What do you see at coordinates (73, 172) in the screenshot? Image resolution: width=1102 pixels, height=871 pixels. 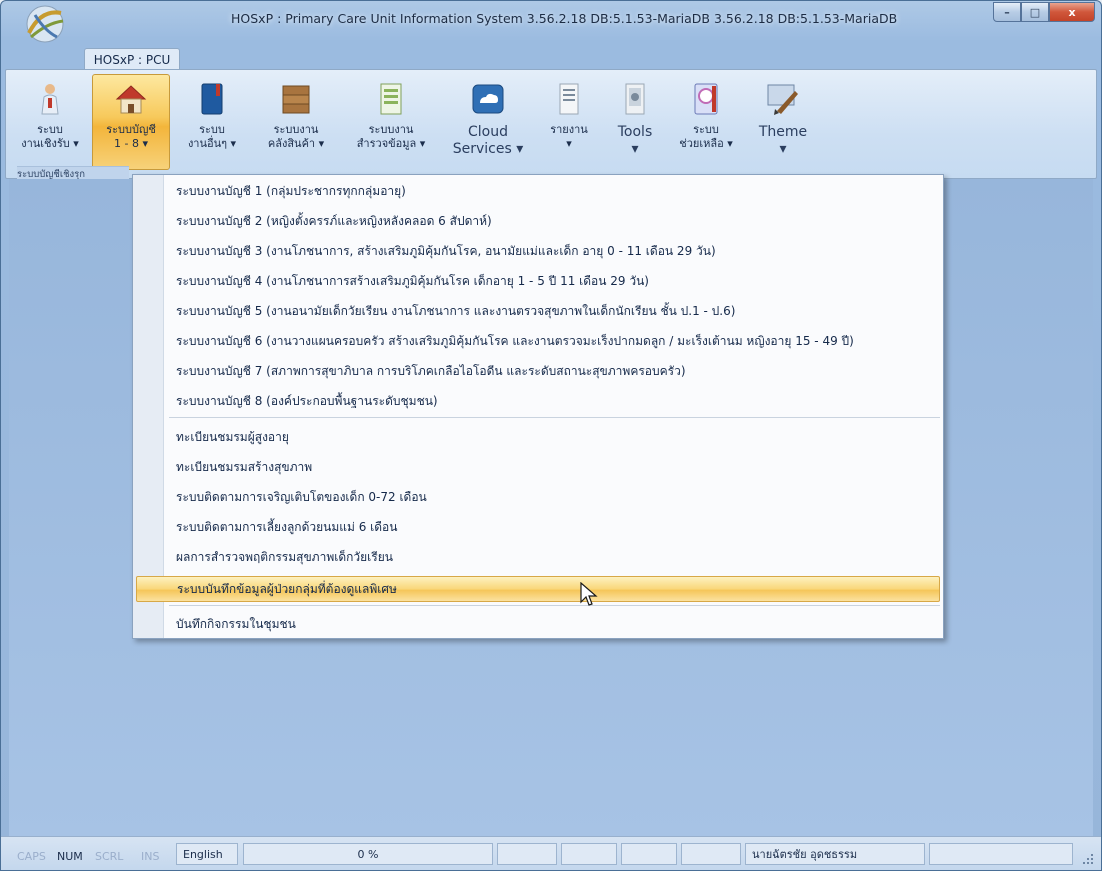 I see `ribbon-group-caption: ระบบบัญชีเชิงรุก` at bounding box center [73, 172].